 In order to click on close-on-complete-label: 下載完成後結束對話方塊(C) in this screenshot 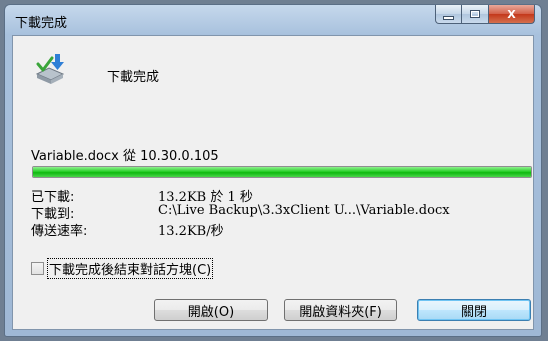, I will do `click(130, 268)`.